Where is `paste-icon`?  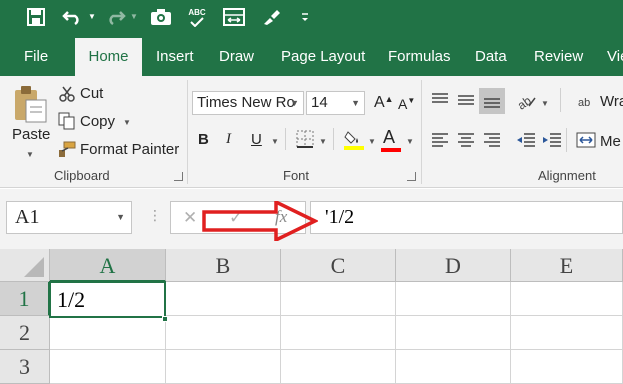 paste-icon is located at coordinates (30, 106).